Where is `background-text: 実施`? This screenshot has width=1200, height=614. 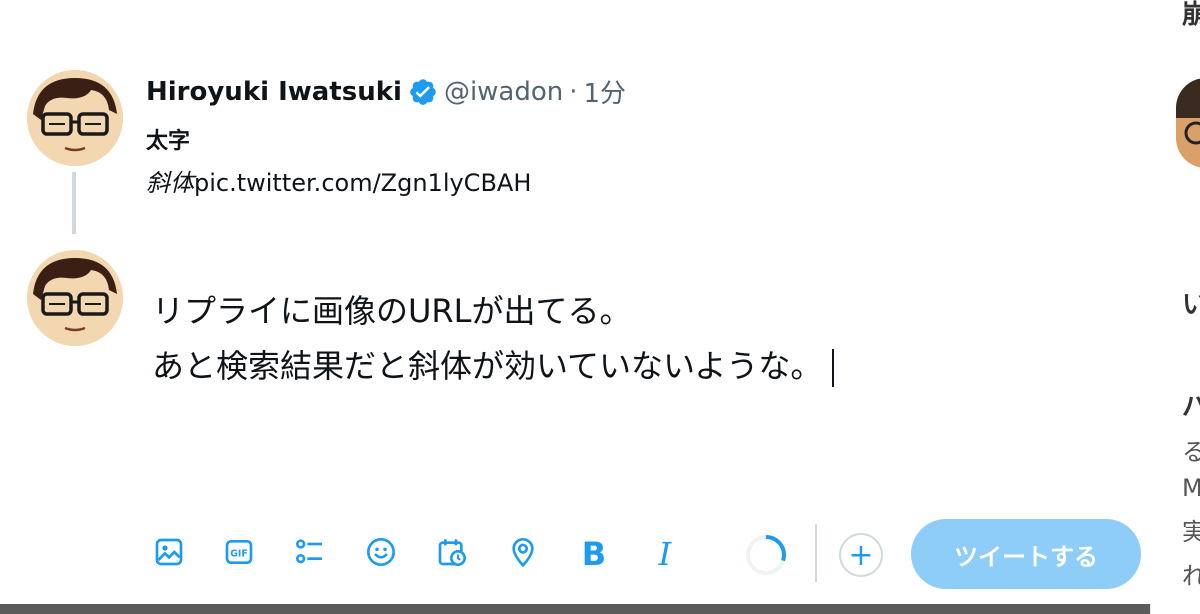 background-text: 実施 is located at coordinates (1191, 532).